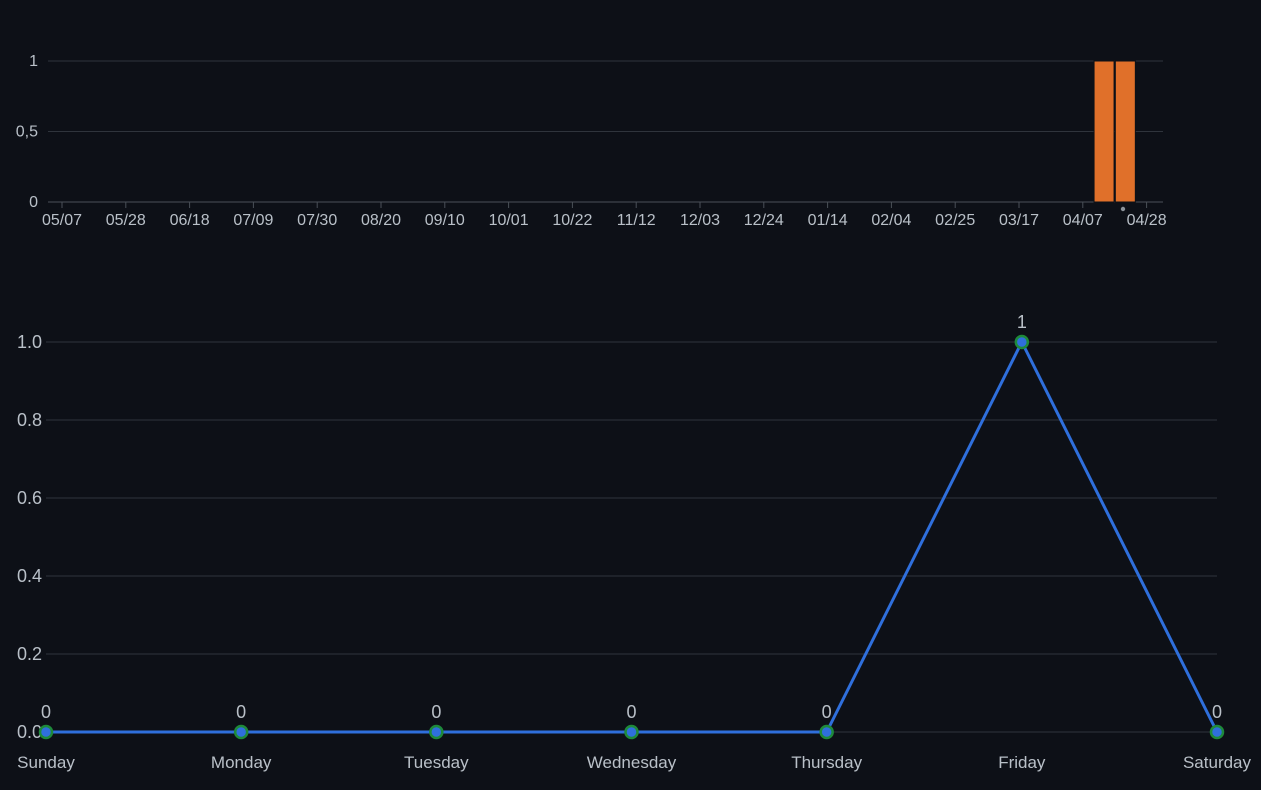 The image size is (1261, 790). I want to click on line-x-category-label: Tuesday, so click(436, 762).